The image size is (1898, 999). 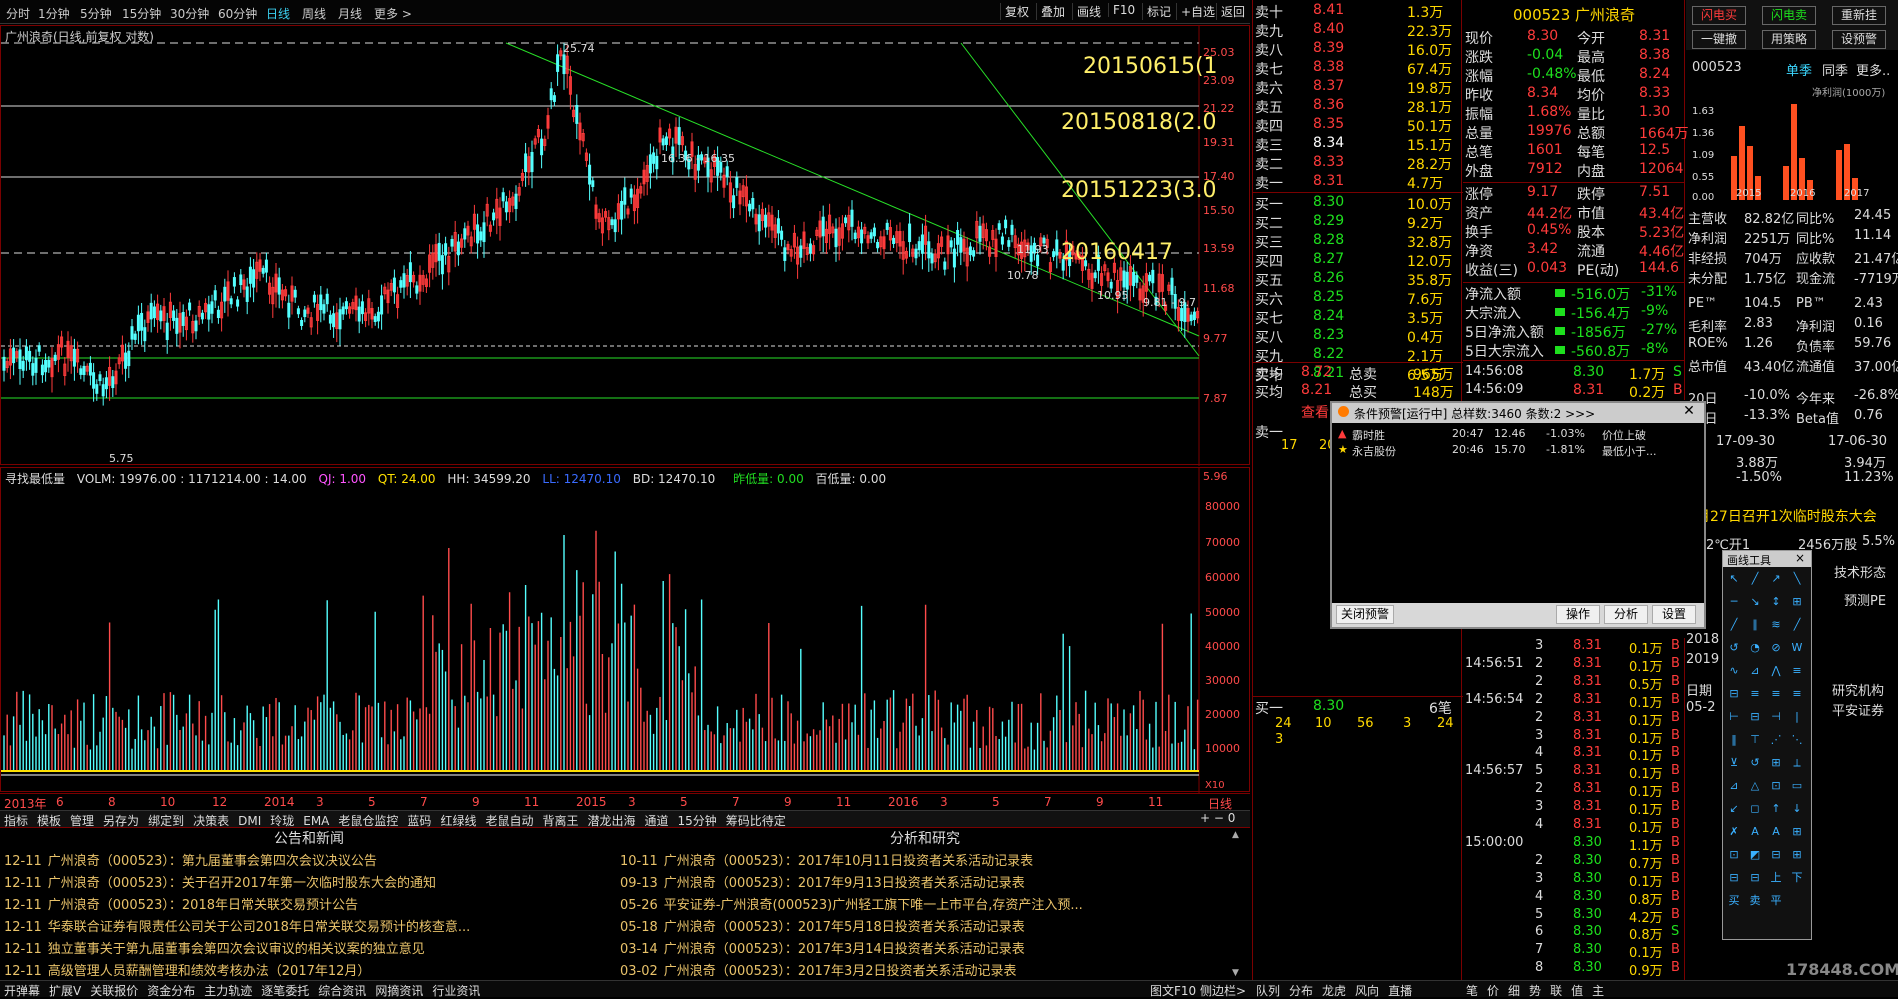 I want to click on ask-row: 卖六 8.37 19.8万, so click(x=1358, y=87).